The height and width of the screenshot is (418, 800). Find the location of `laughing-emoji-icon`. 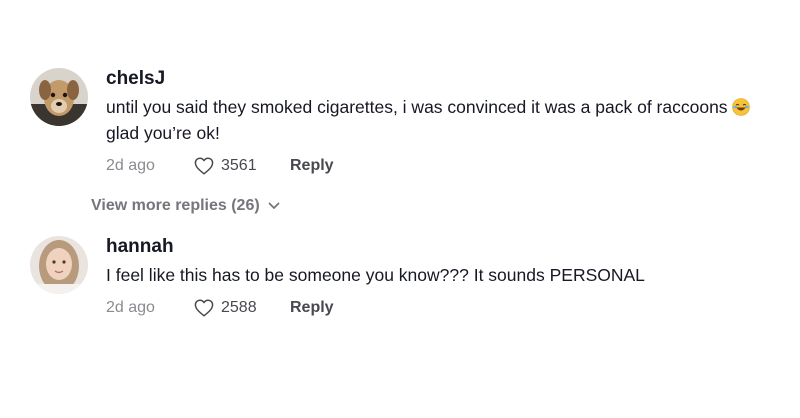

laughing-emoji-icon is located at coordinates (740, 106).